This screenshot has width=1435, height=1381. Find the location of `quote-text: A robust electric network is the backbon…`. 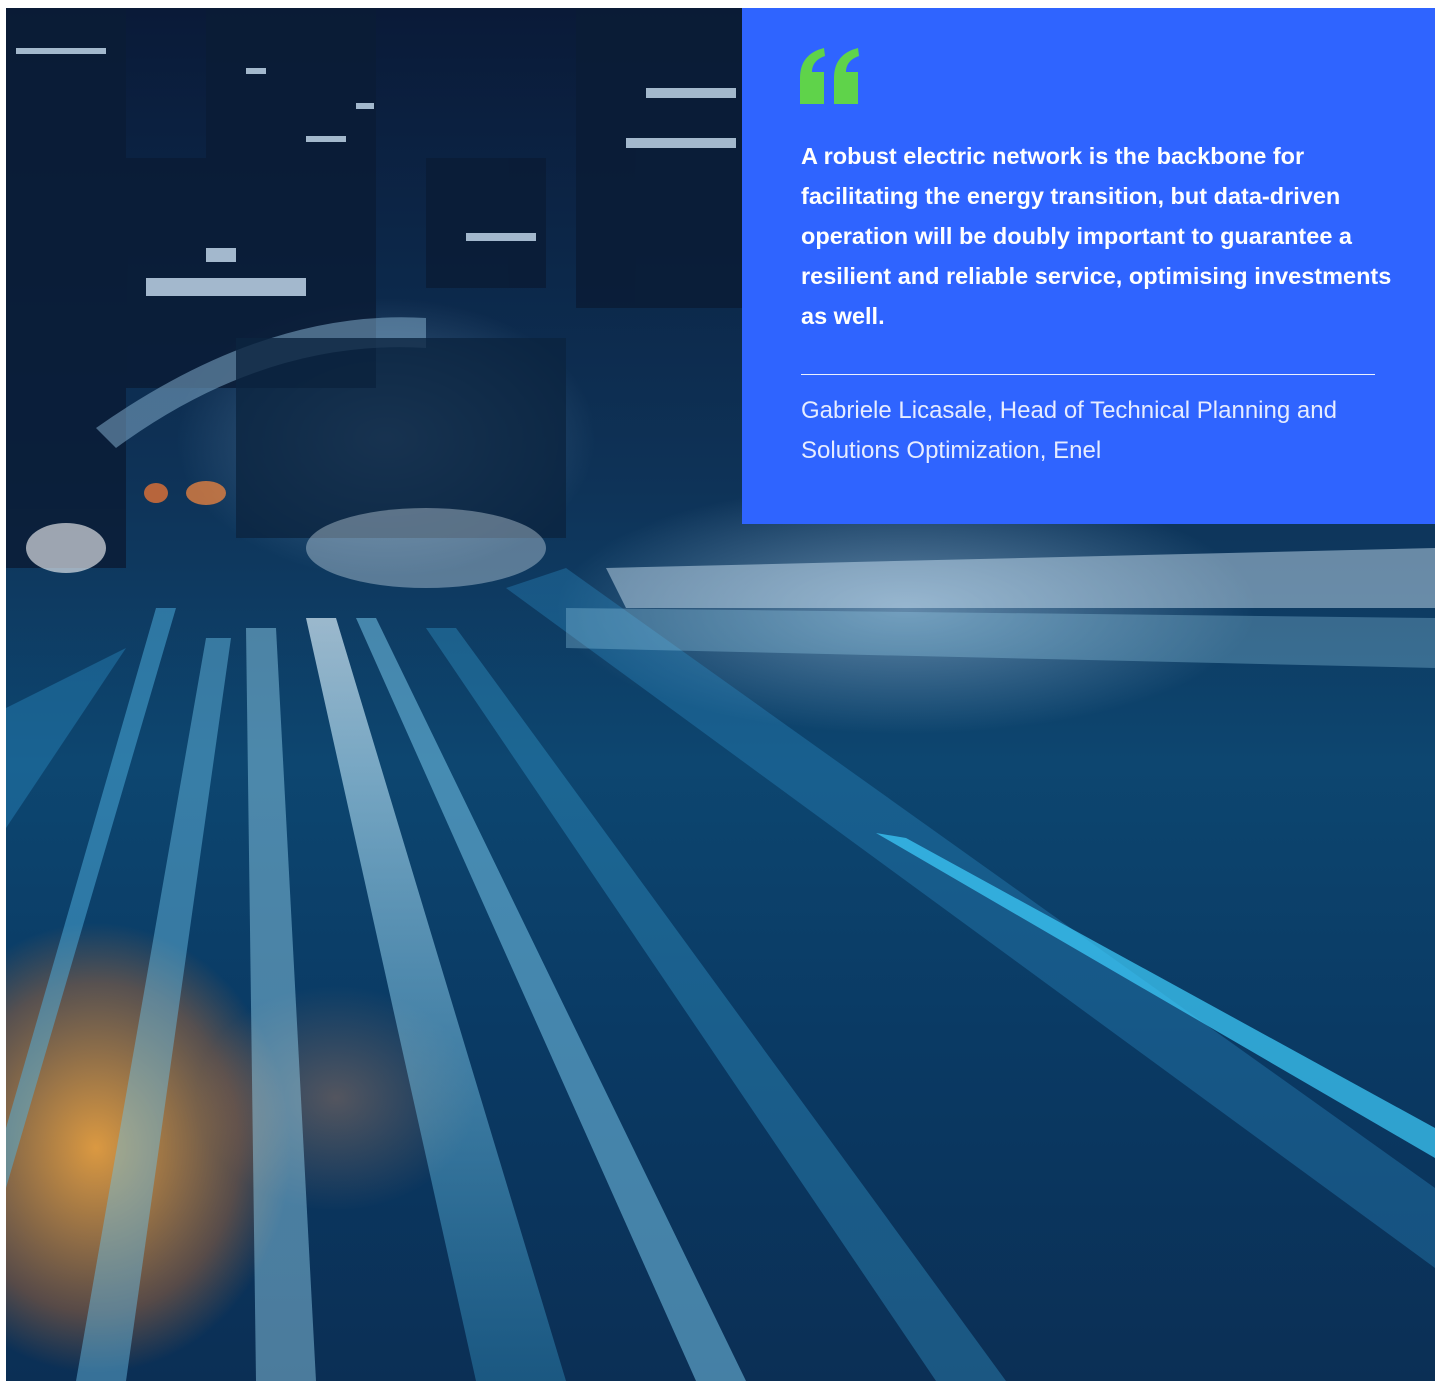

quote-text: A robust electric network is the backbon… is located at coordinates (1096, 236).